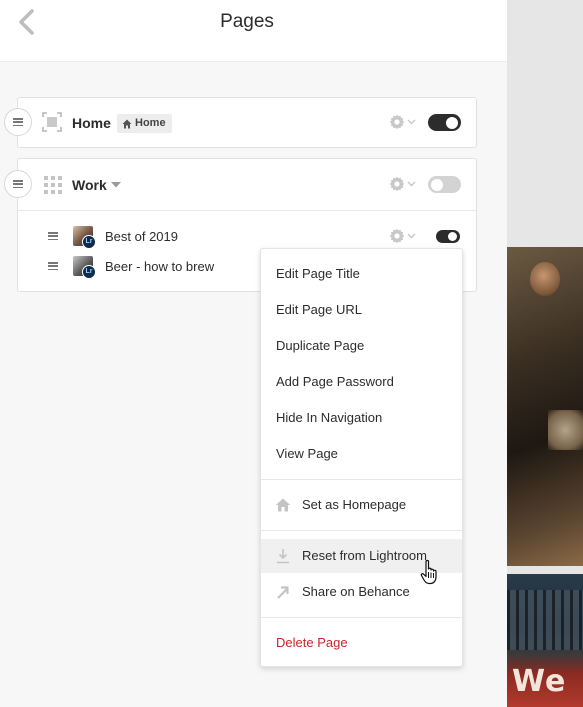 This screenshot has width=583, height=707. What do you see at coordinates (319, 309) in the screenshot?
I see `menu-item-label: Edit Page URL` at bounding box center [319, 309].